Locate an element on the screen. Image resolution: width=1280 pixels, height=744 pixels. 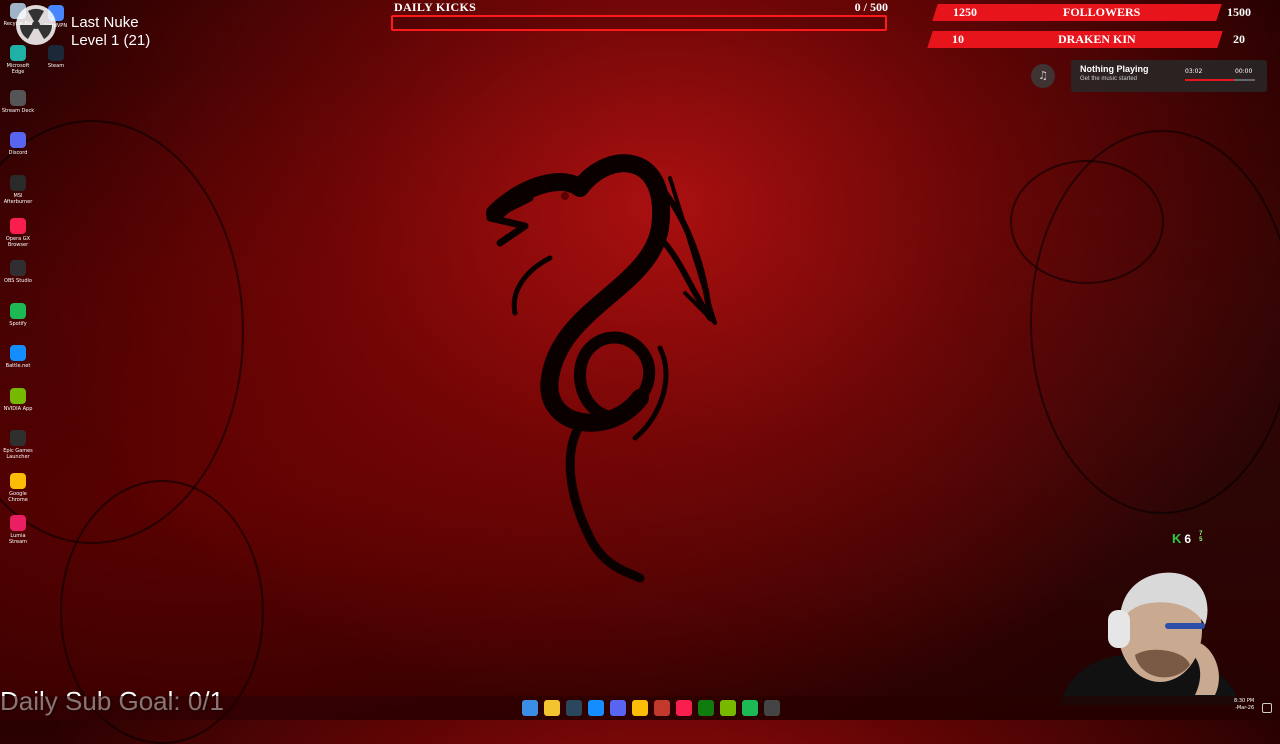
desktop-shortcut-stream-deck: Stream Deck is located at coordinates (18, 102).